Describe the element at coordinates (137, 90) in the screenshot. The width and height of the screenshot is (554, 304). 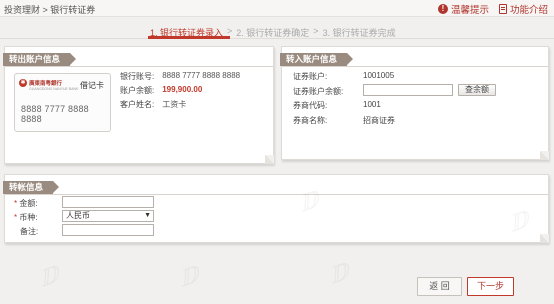
I see `balance-label: 账户余额:` at that location.